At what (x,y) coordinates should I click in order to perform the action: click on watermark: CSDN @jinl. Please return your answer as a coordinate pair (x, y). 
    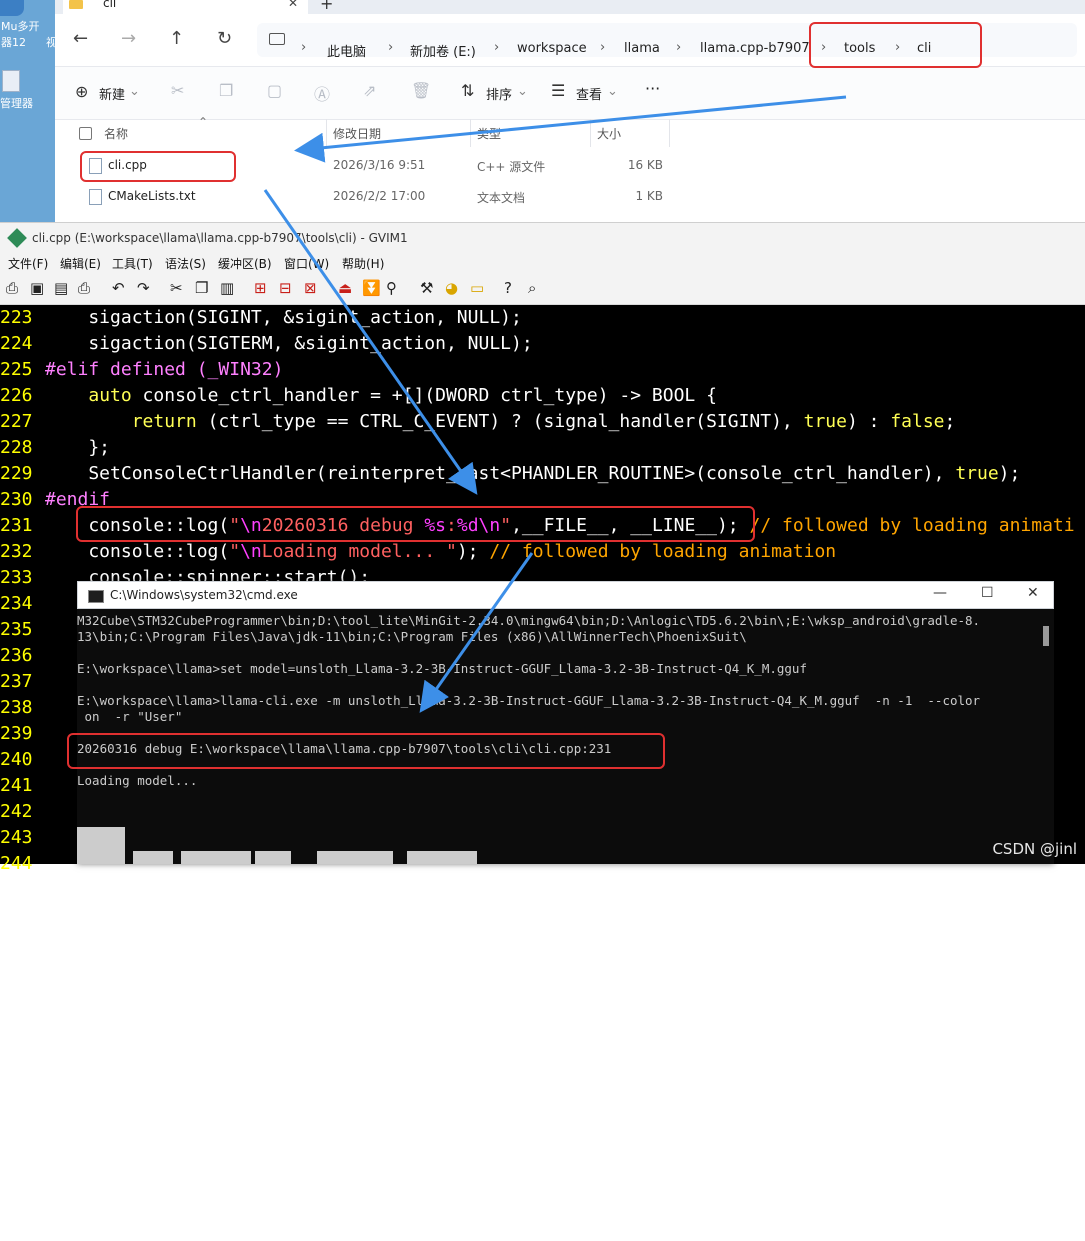
    Looking at the image, I should click on (1034, 849).